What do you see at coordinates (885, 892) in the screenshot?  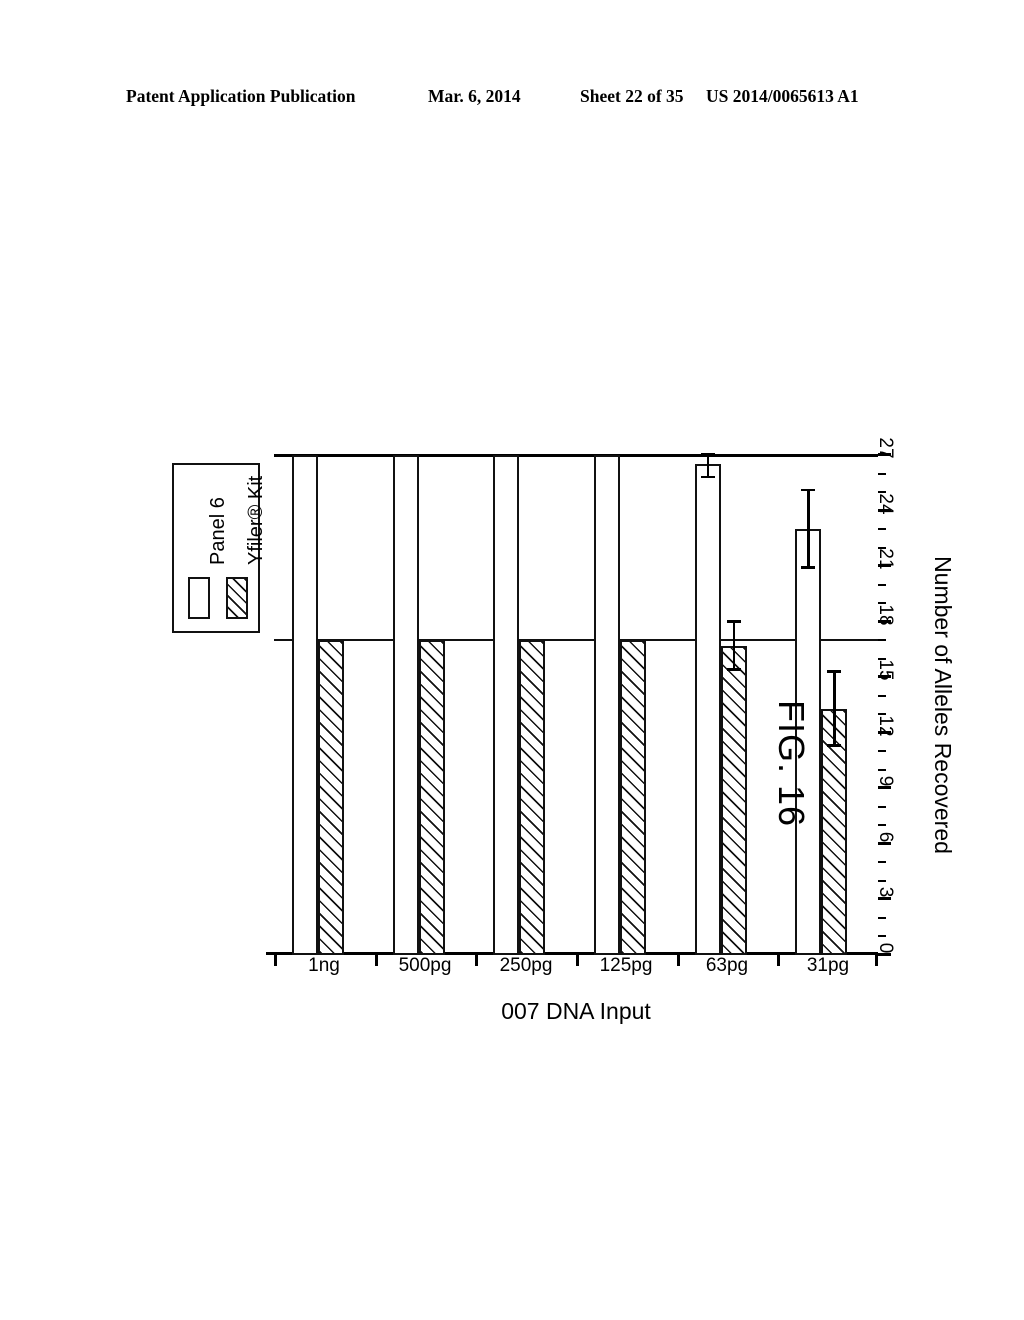 I see `value-tick-label: 3` at bounding box center [885, 892].